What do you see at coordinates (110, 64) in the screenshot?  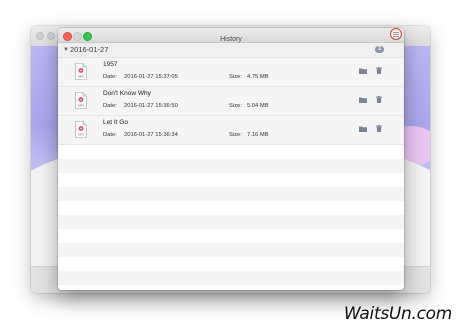 I see `item-name: 1957` at bounding box center [110, 64].